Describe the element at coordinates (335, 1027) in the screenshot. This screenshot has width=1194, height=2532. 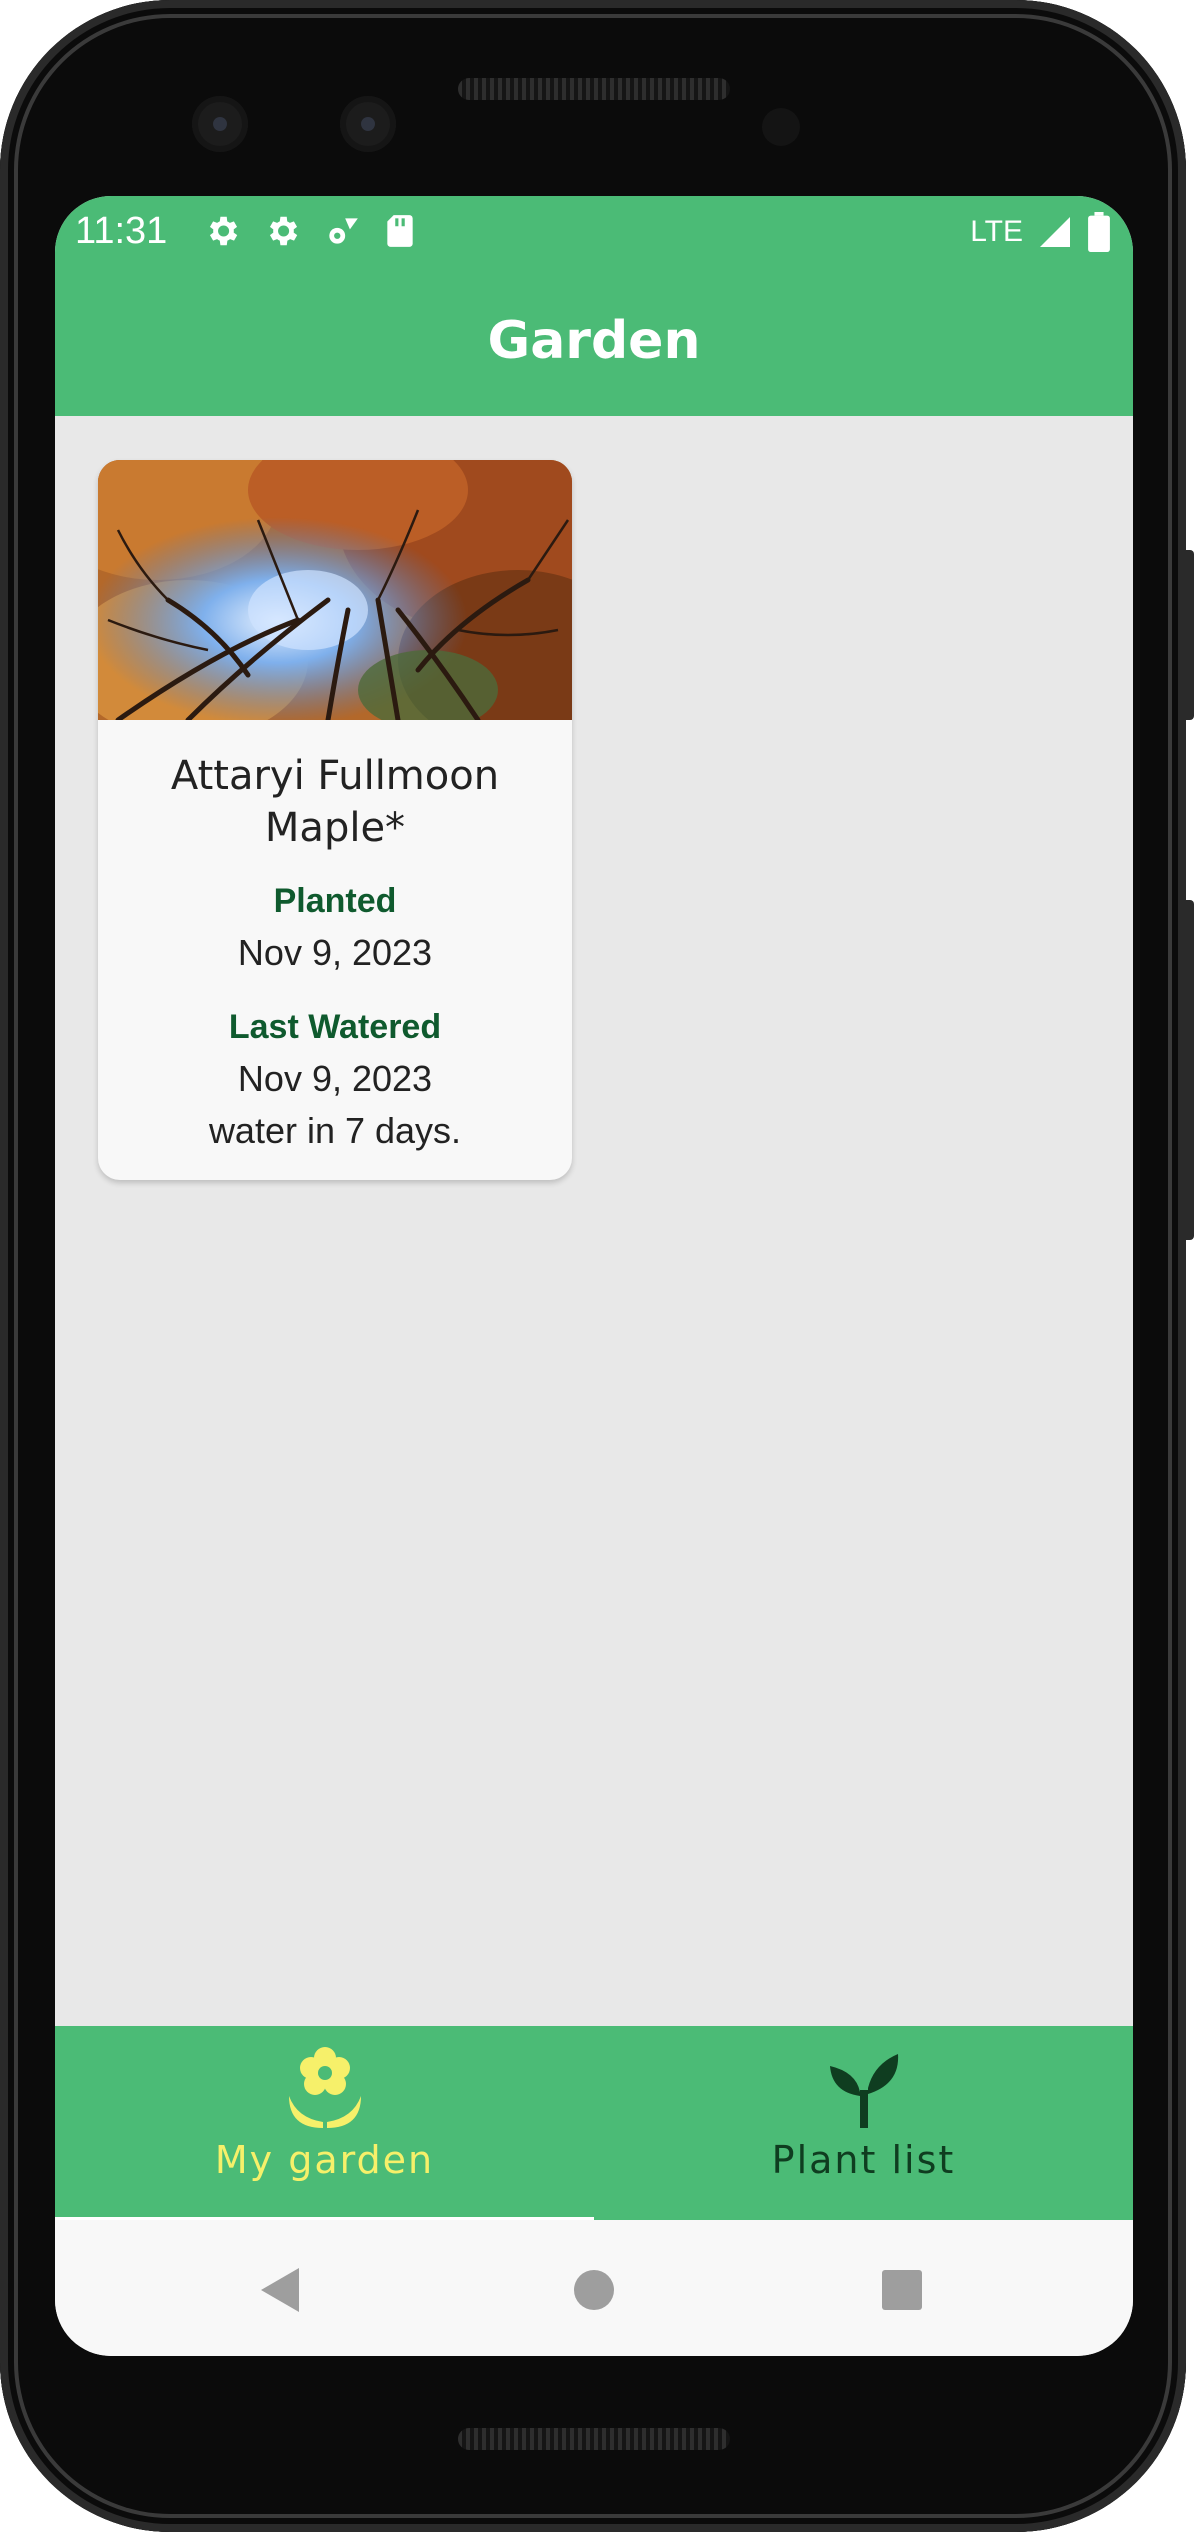
I see `last-watered-label: Last Watered` at that location.